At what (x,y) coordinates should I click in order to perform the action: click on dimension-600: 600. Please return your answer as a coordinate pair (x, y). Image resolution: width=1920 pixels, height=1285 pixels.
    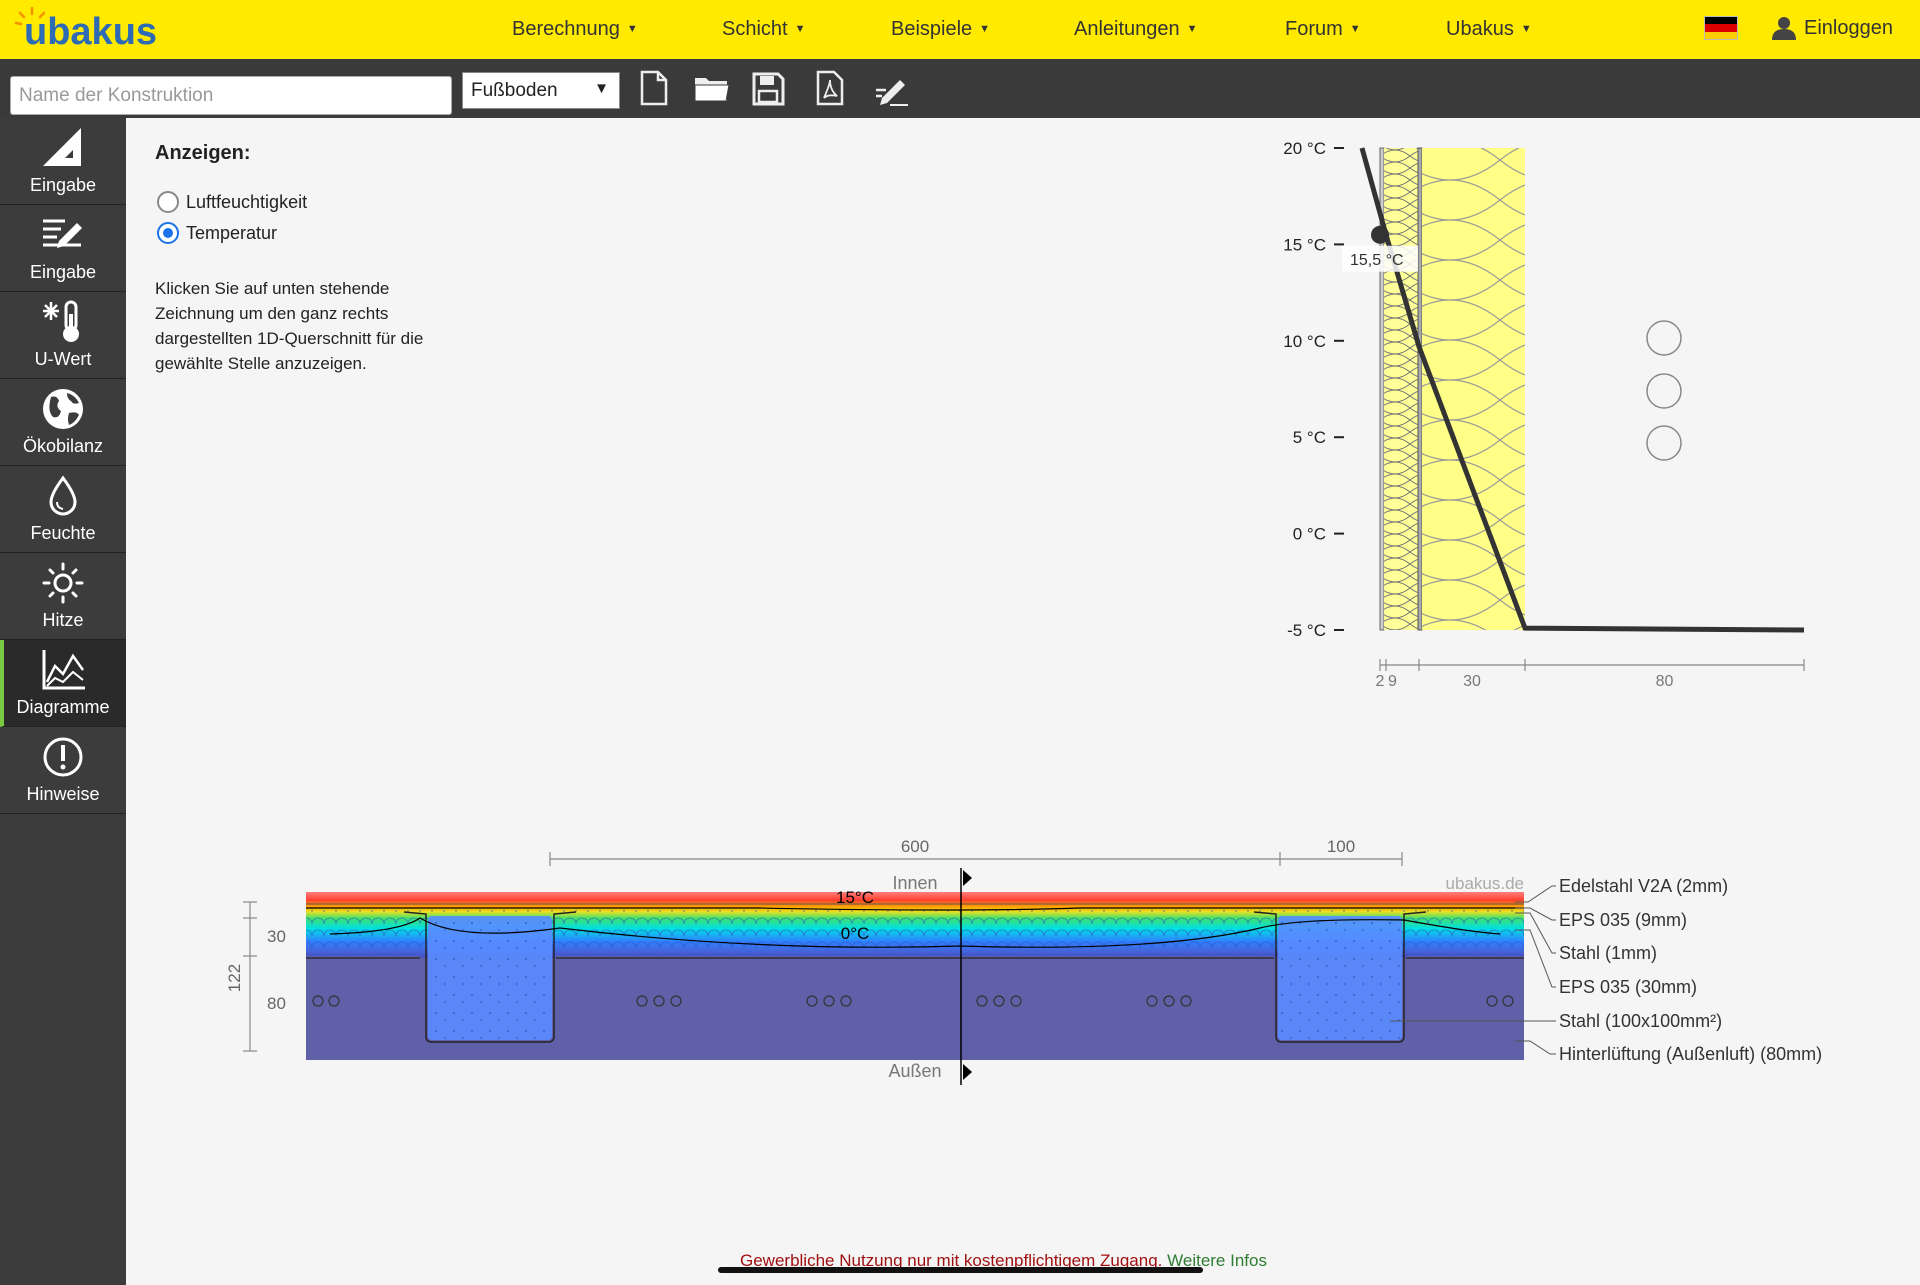
    Looking at the image, I should click on (915, 846).